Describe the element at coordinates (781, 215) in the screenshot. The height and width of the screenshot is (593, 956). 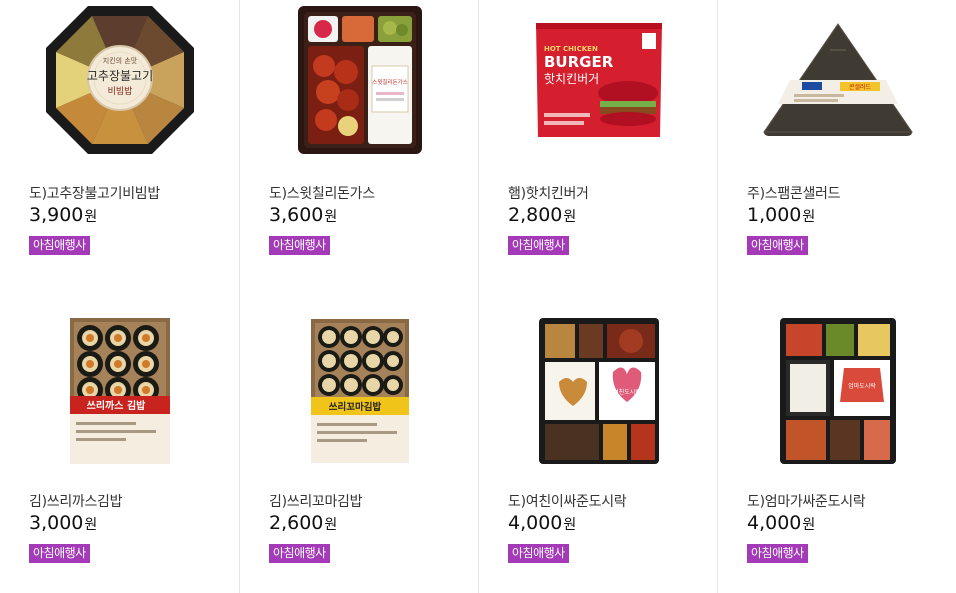
I see `product-price: 1,000원` at that location.